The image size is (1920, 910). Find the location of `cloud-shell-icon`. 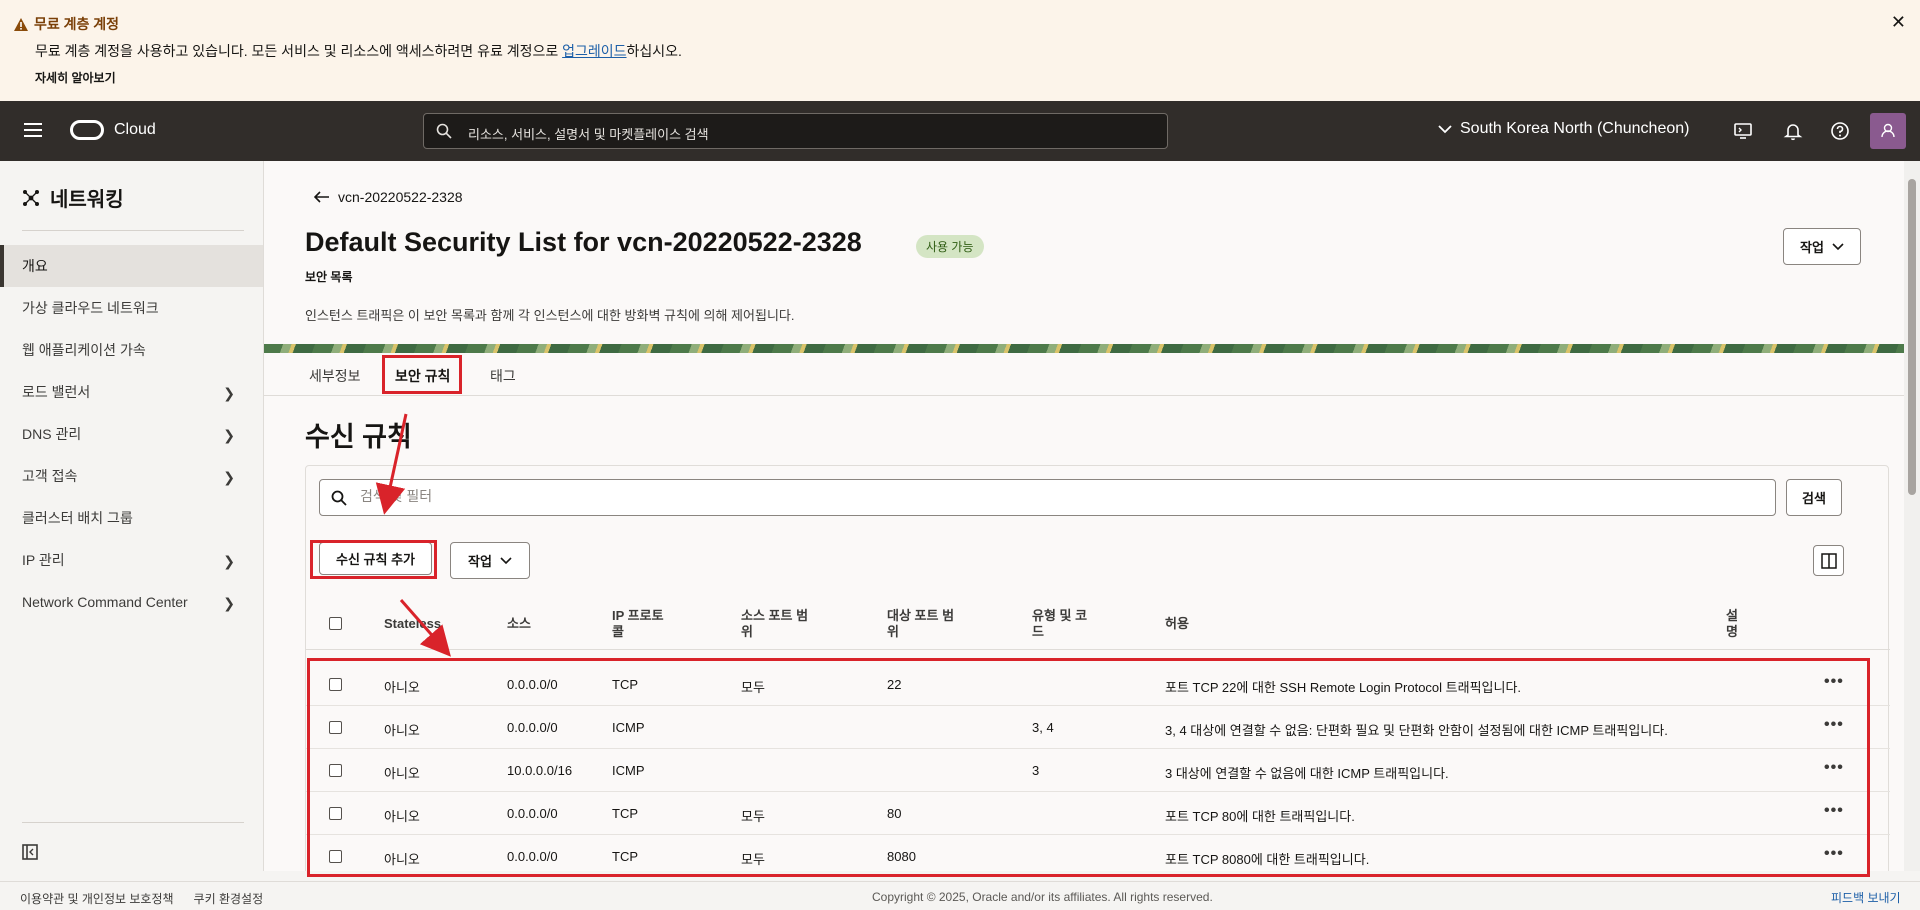

cloud-shell-icon is located at coordinates (1743, 131).